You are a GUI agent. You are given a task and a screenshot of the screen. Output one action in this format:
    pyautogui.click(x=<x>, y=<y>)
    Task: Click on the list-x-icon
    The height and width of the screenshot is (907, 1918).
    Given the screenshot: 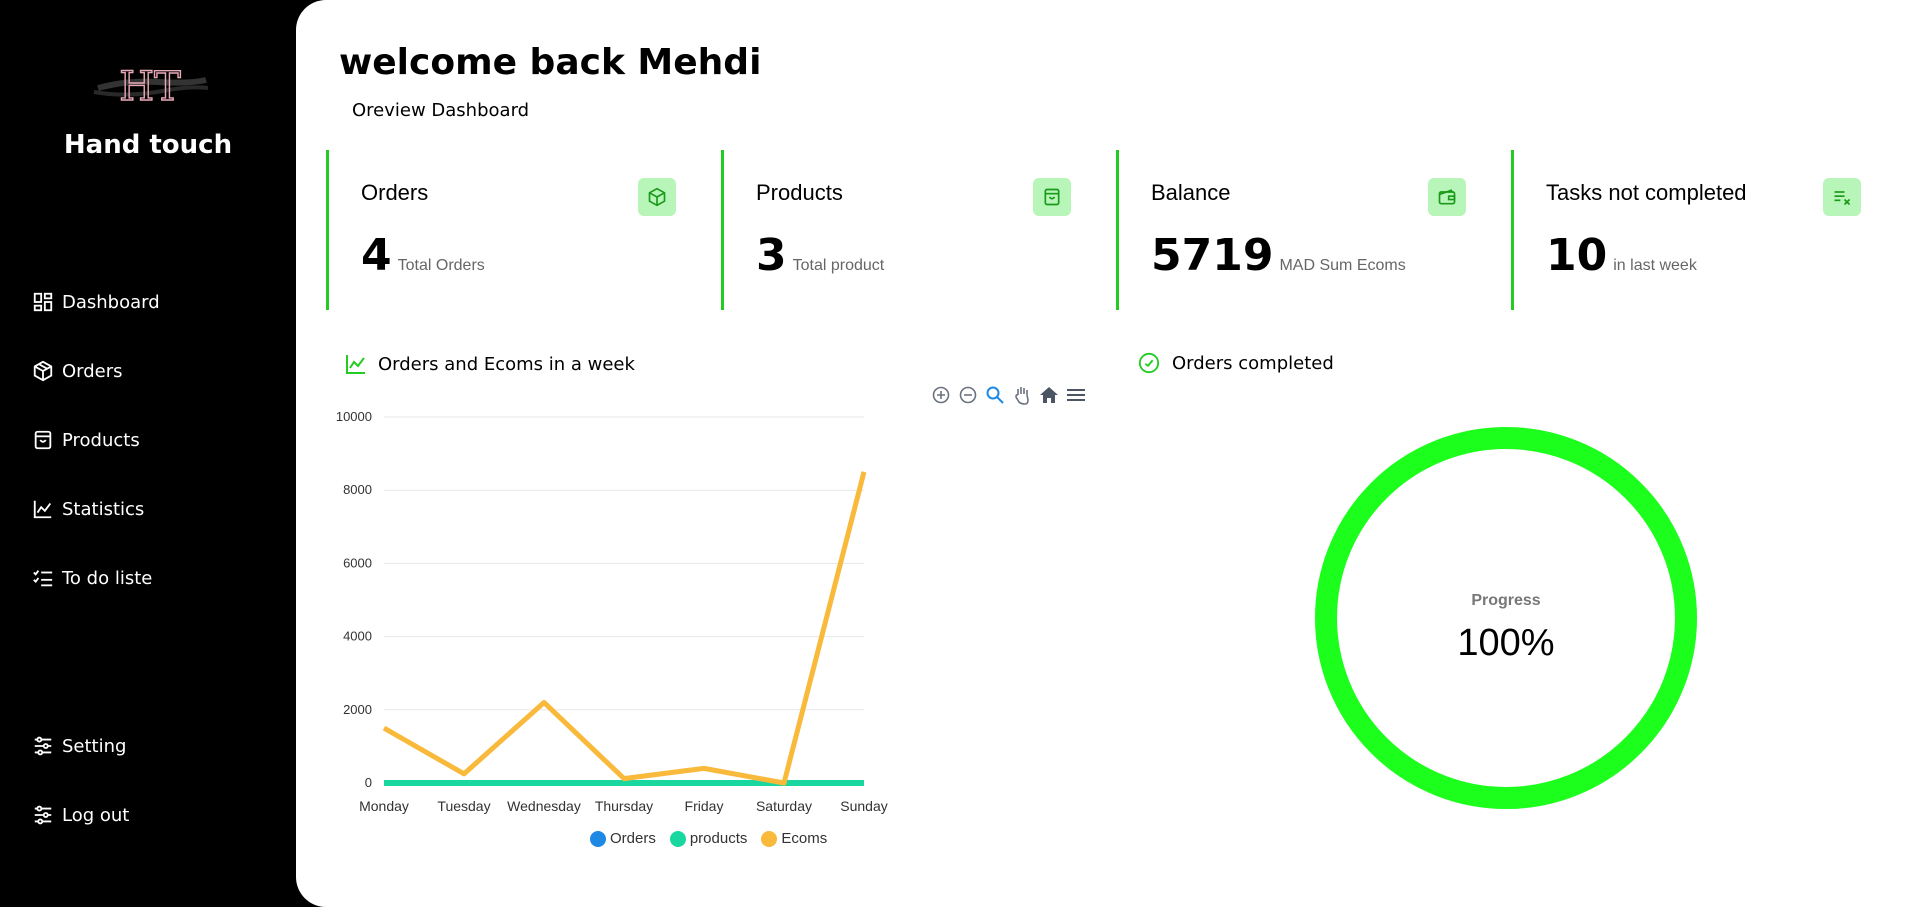 What is the action you would take?
    pyautogui.click(x=1842, y=198)
    